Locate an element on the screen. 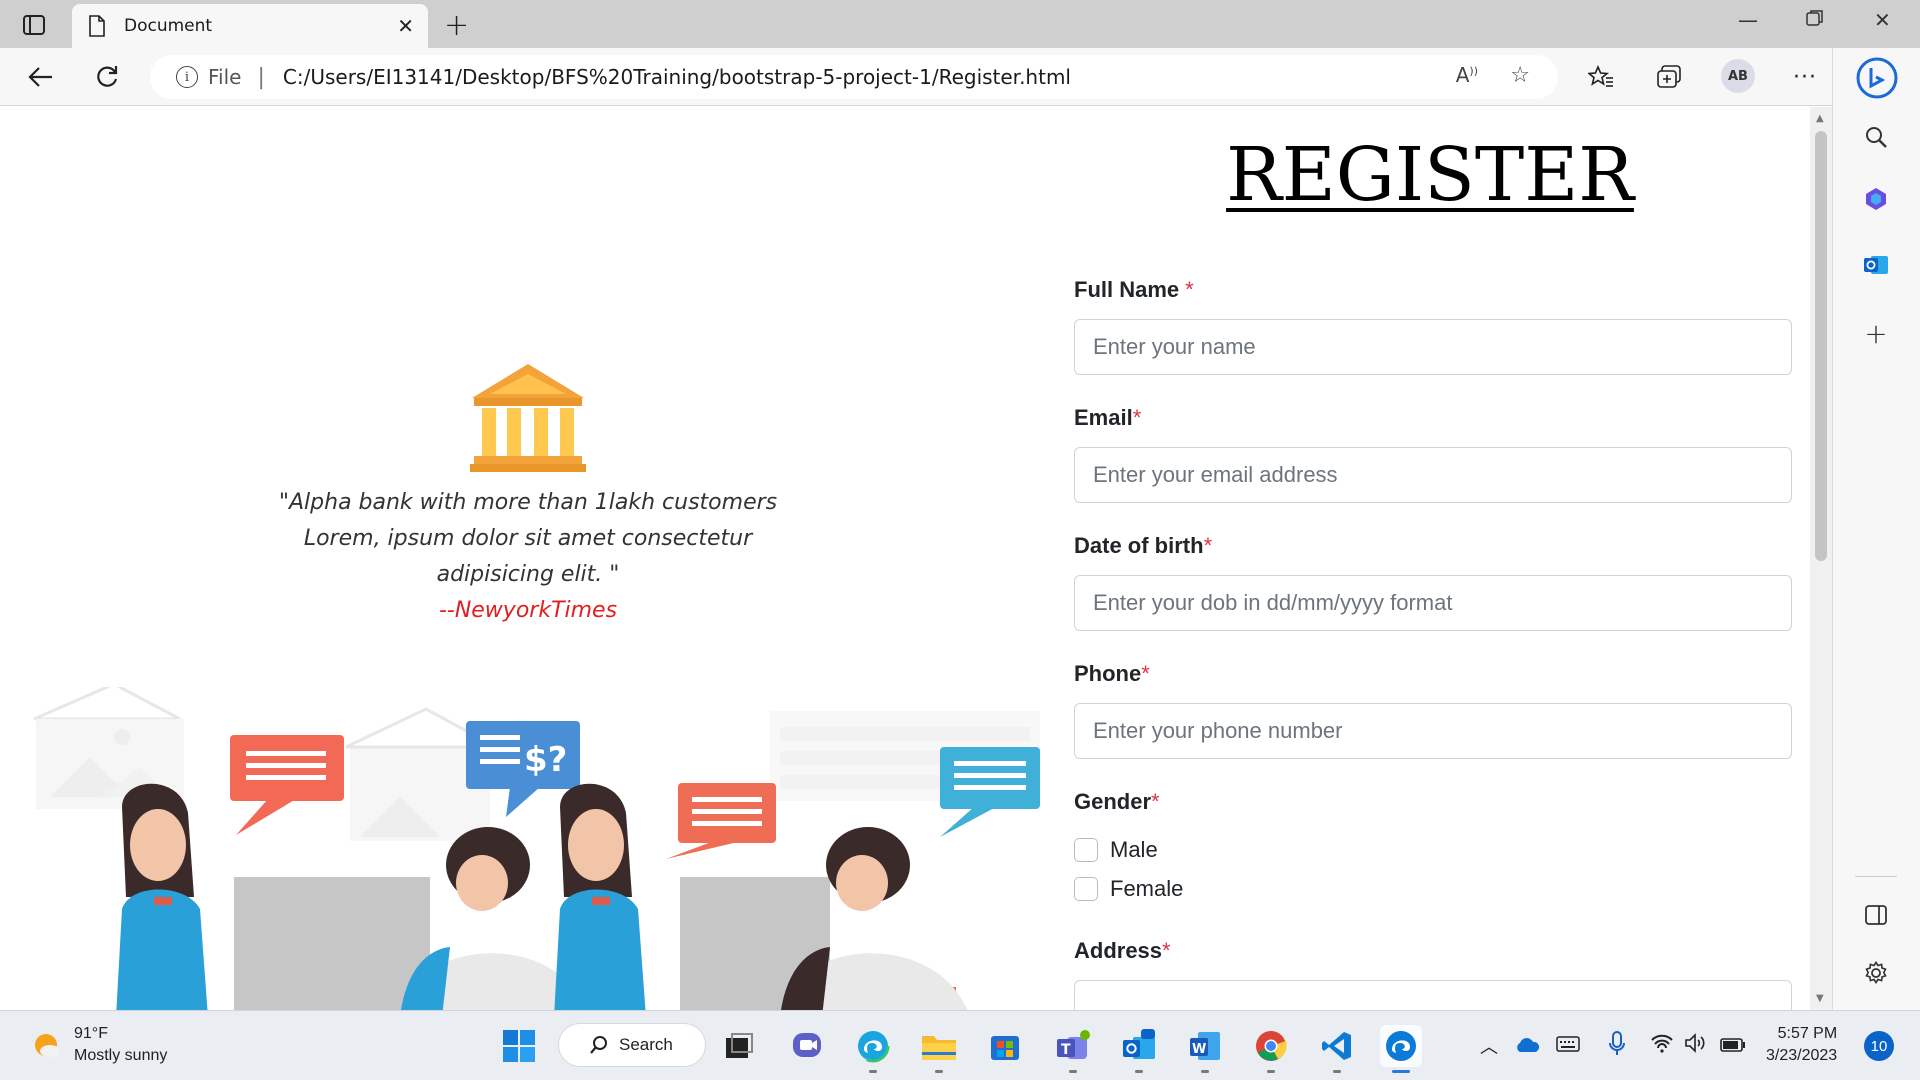 This screenshot has width=1920, height=1080. chrome-app-icon is located at coordinates (1271, 1049).